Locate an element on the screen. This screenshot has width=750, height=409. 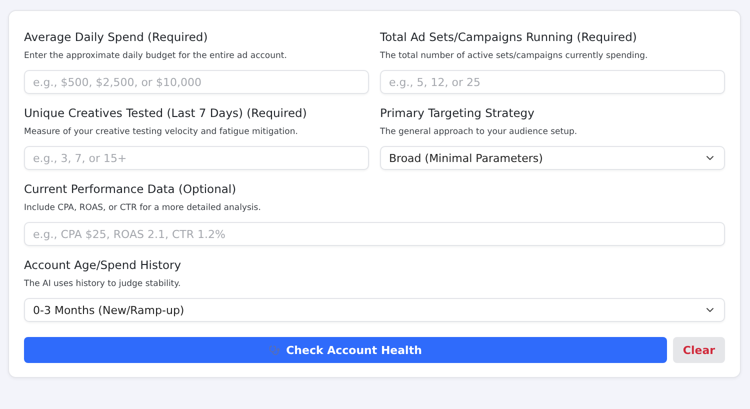
input-field: e.g., $500, $2,500, or $10,000 is located at coordinates (196, 82).